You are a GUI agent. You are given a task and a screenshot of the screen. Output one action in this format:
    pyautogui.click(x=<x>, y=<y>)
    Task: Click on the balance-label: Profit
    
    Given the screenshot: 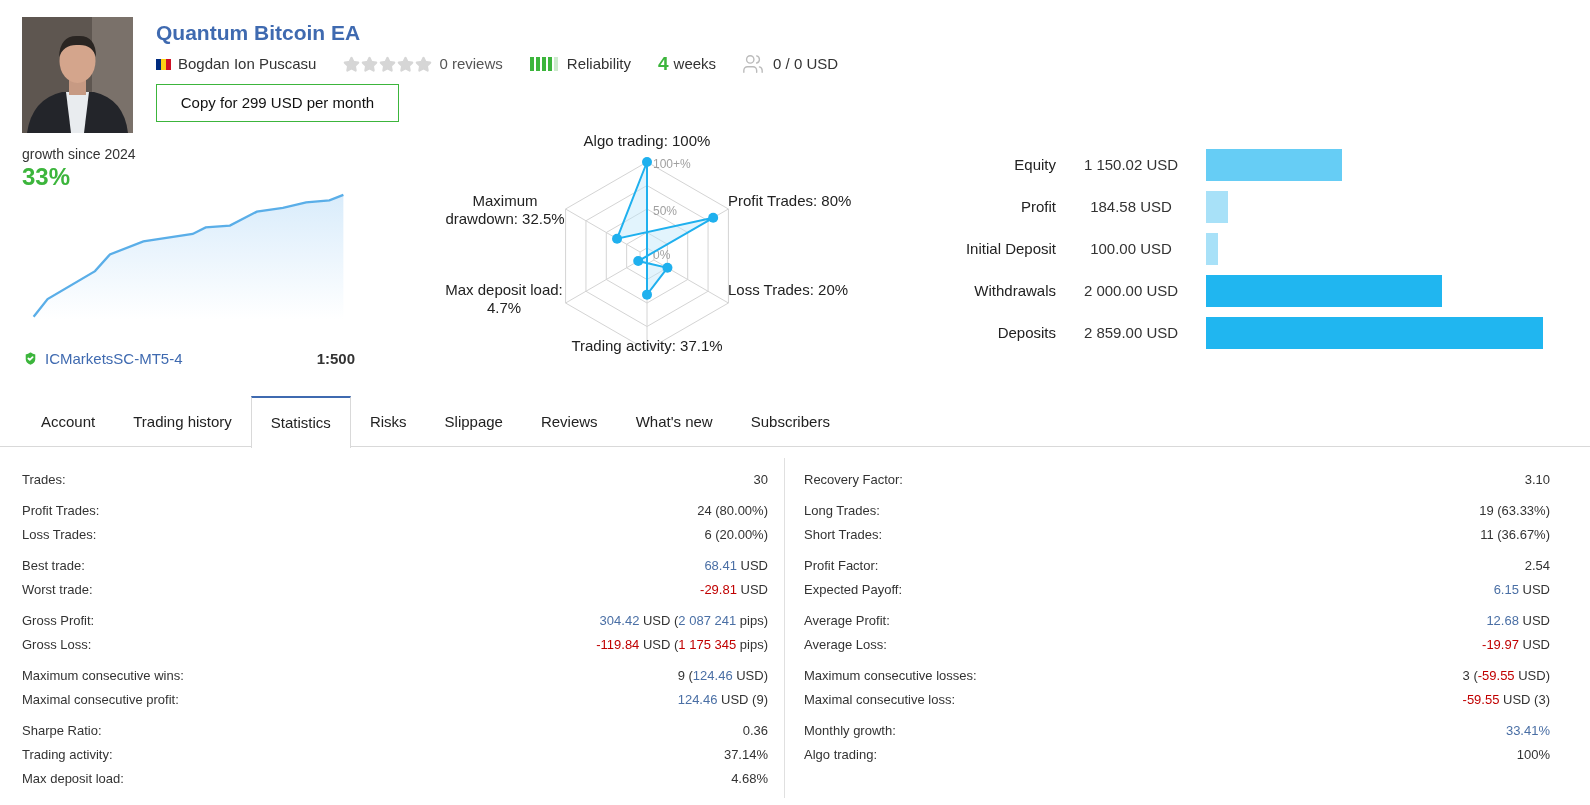 What is the action you would take?
    pyautogui.click(x=1038, y=206)
    